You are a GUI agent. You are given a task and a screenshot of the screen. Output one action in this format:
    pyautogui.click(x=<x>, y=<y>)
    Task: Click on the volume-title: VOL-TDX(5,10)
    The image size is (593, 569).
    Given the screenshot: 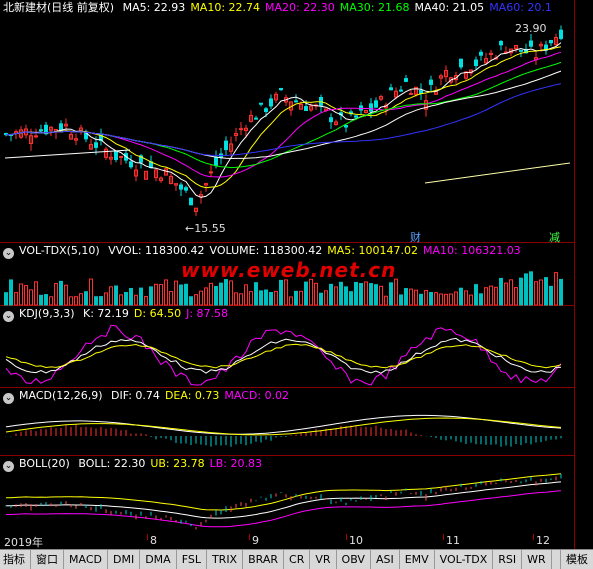 What is the action you would take?
    pyautogui.click(x=59, y=250)
    